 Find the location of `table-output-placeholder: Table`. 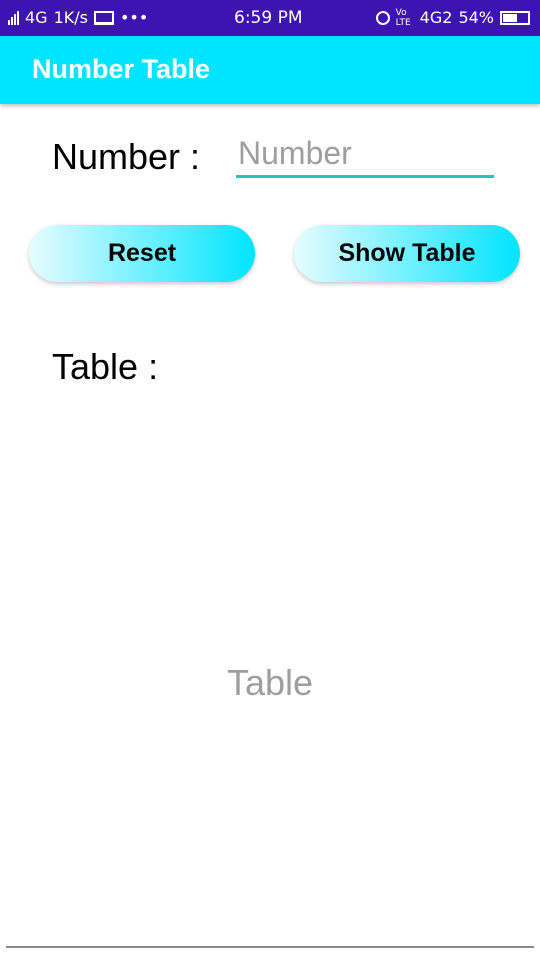

table-output-placeholder: Table is located at coordinates (270, 682).